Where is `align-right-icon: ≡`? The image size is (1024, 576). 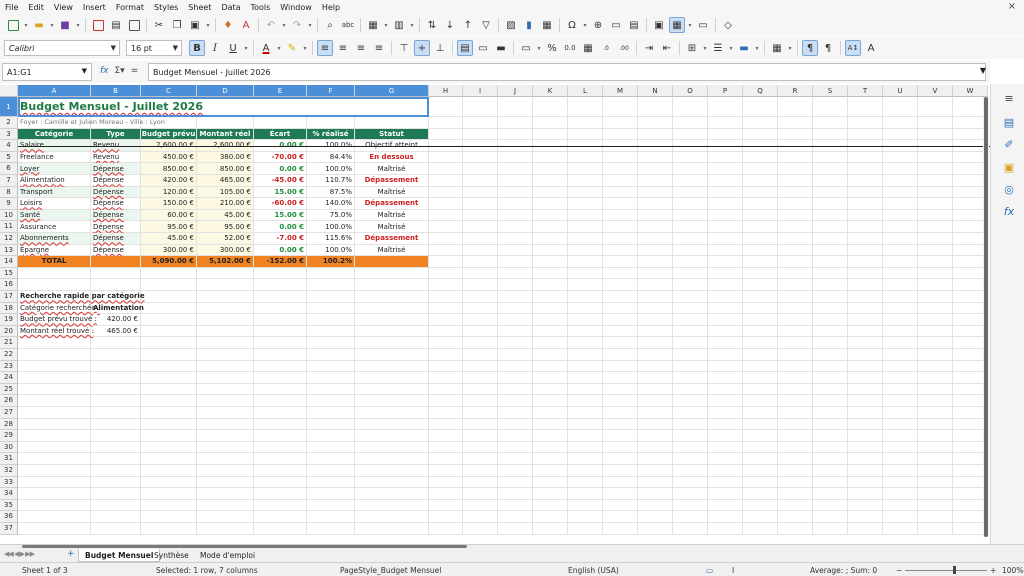 align-right-icon: ≡ is located at coordinates (361, 48).